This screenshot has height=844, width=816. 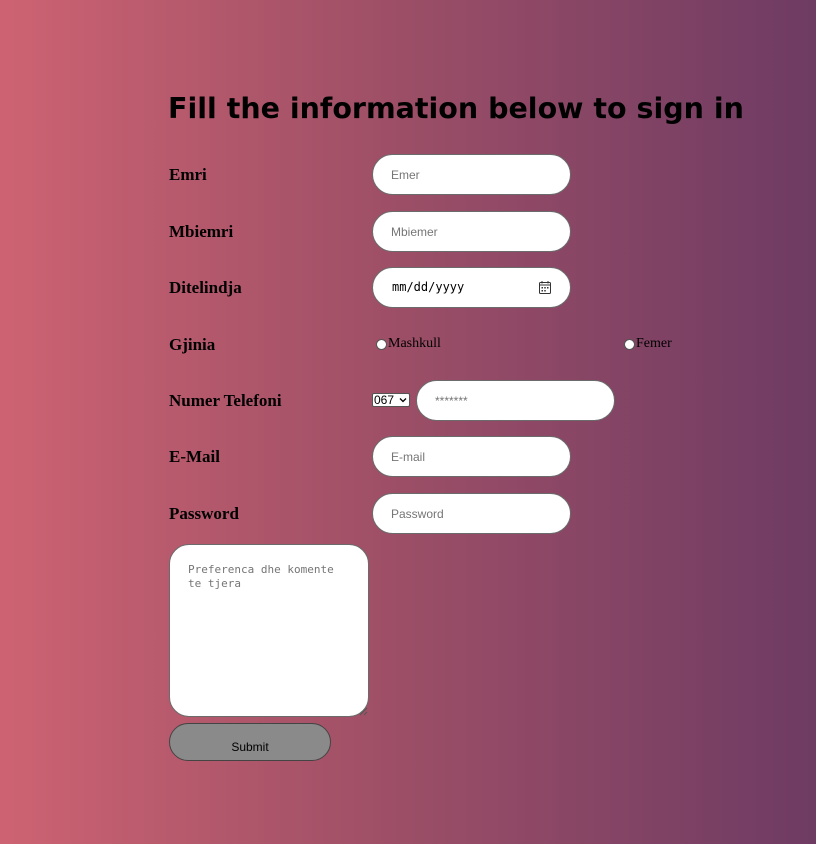 I want to click on phone-prefix-select: 067, so click(x=391, y=400).